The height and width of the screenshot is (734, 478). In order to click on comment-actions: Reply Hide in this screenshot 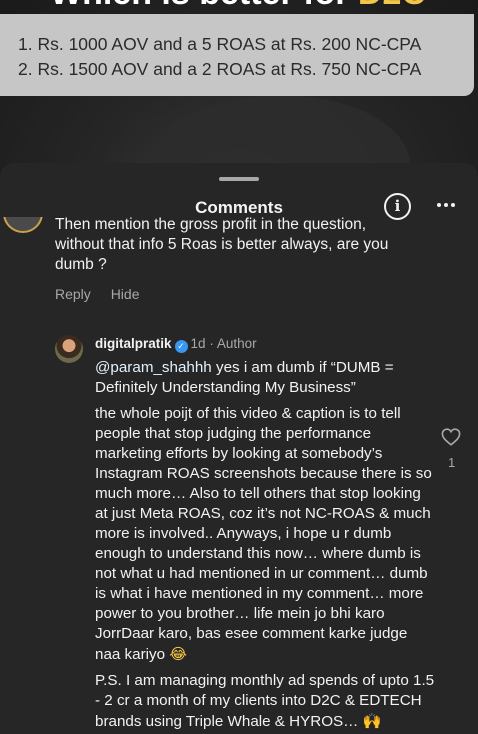, I will do `click(105, 294)`.